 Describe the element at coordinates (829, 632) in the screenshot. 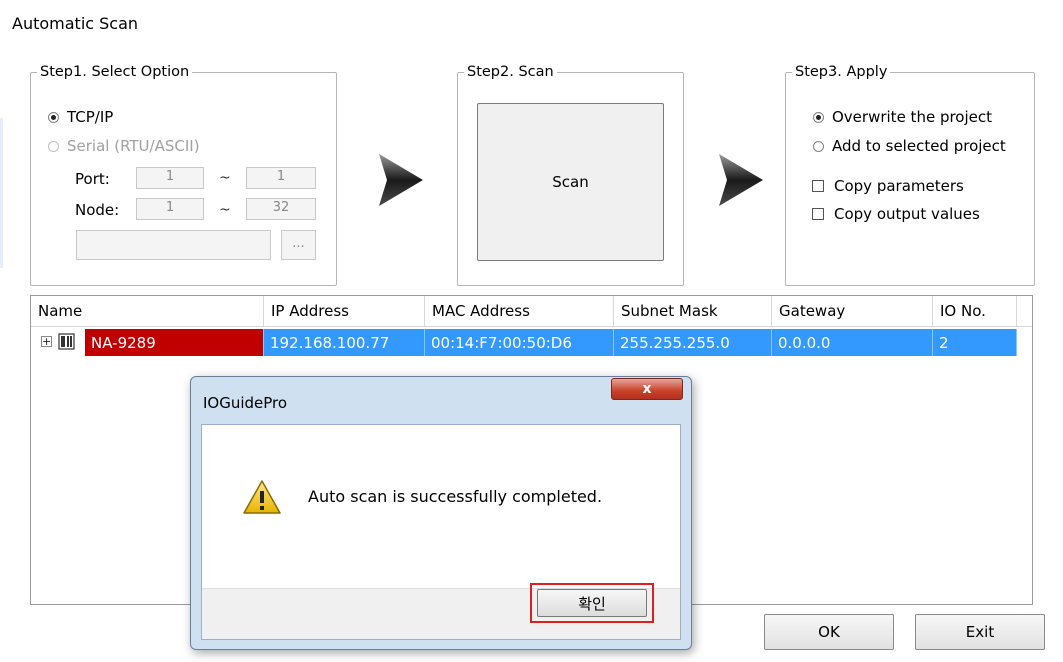

I see `ok-button: OK` at that location.